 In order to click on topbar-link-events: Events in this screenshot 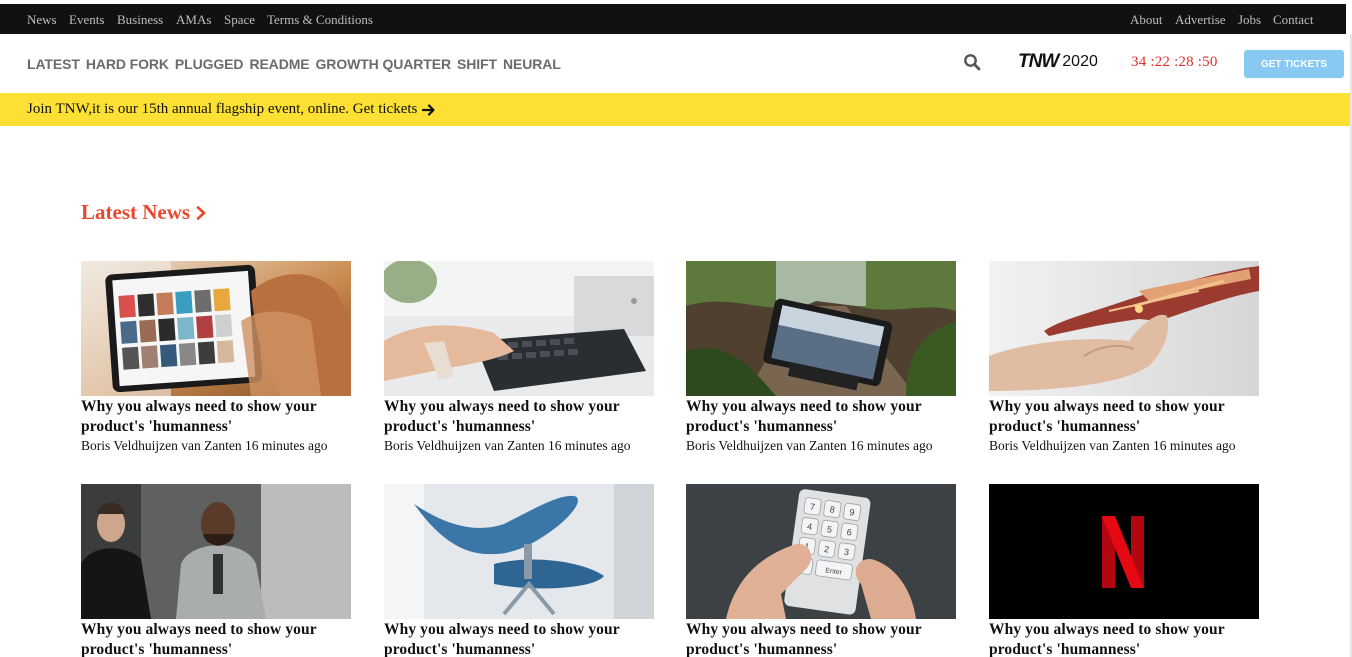, I will do `click(86, 20)`.